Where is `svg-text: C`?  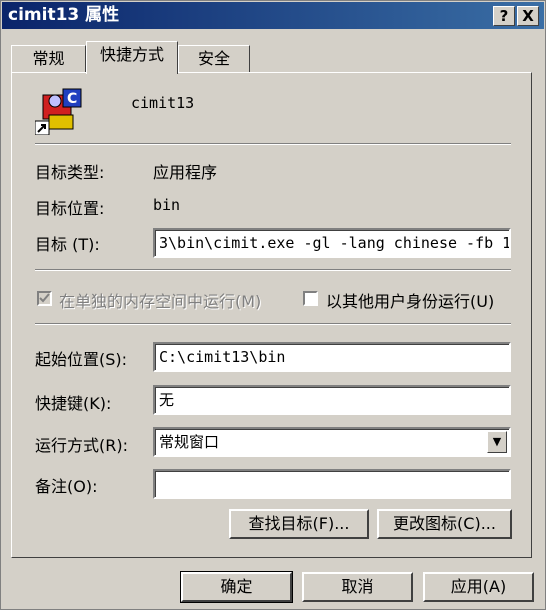 svg-text: C is located at coordinates (72, 99).